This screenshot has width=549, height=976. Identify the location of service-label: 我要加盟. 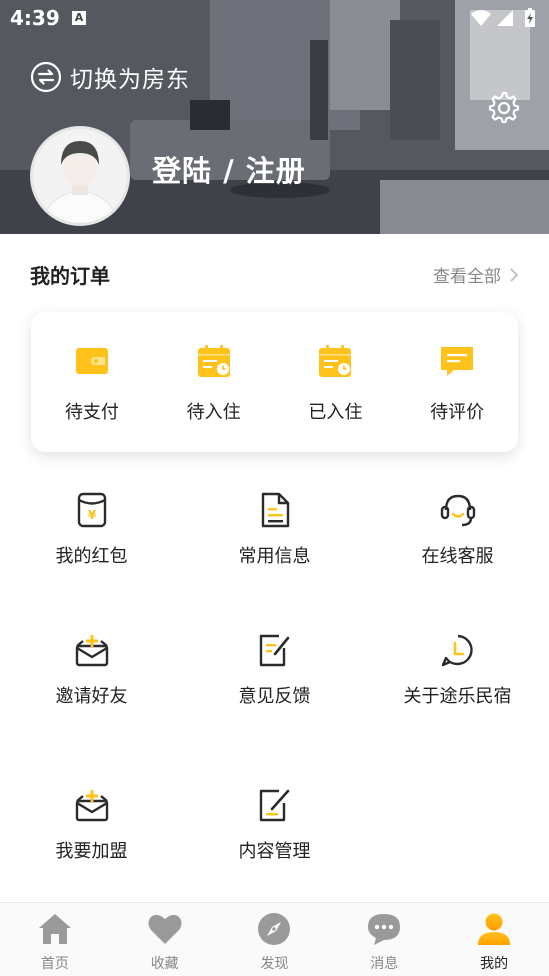
(91, 851).